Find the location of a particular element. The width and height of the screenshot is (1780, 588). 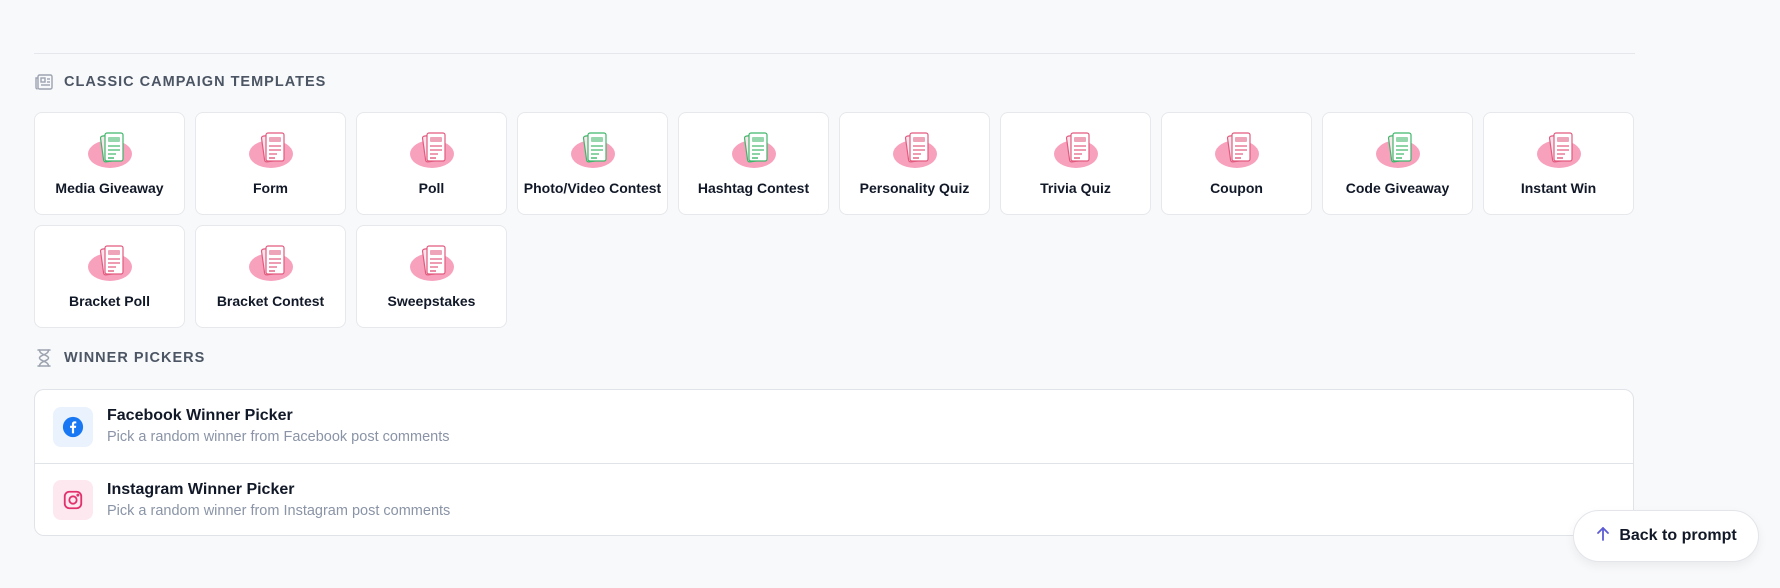

template-tile: Poll is located at coordinates (431, 163).